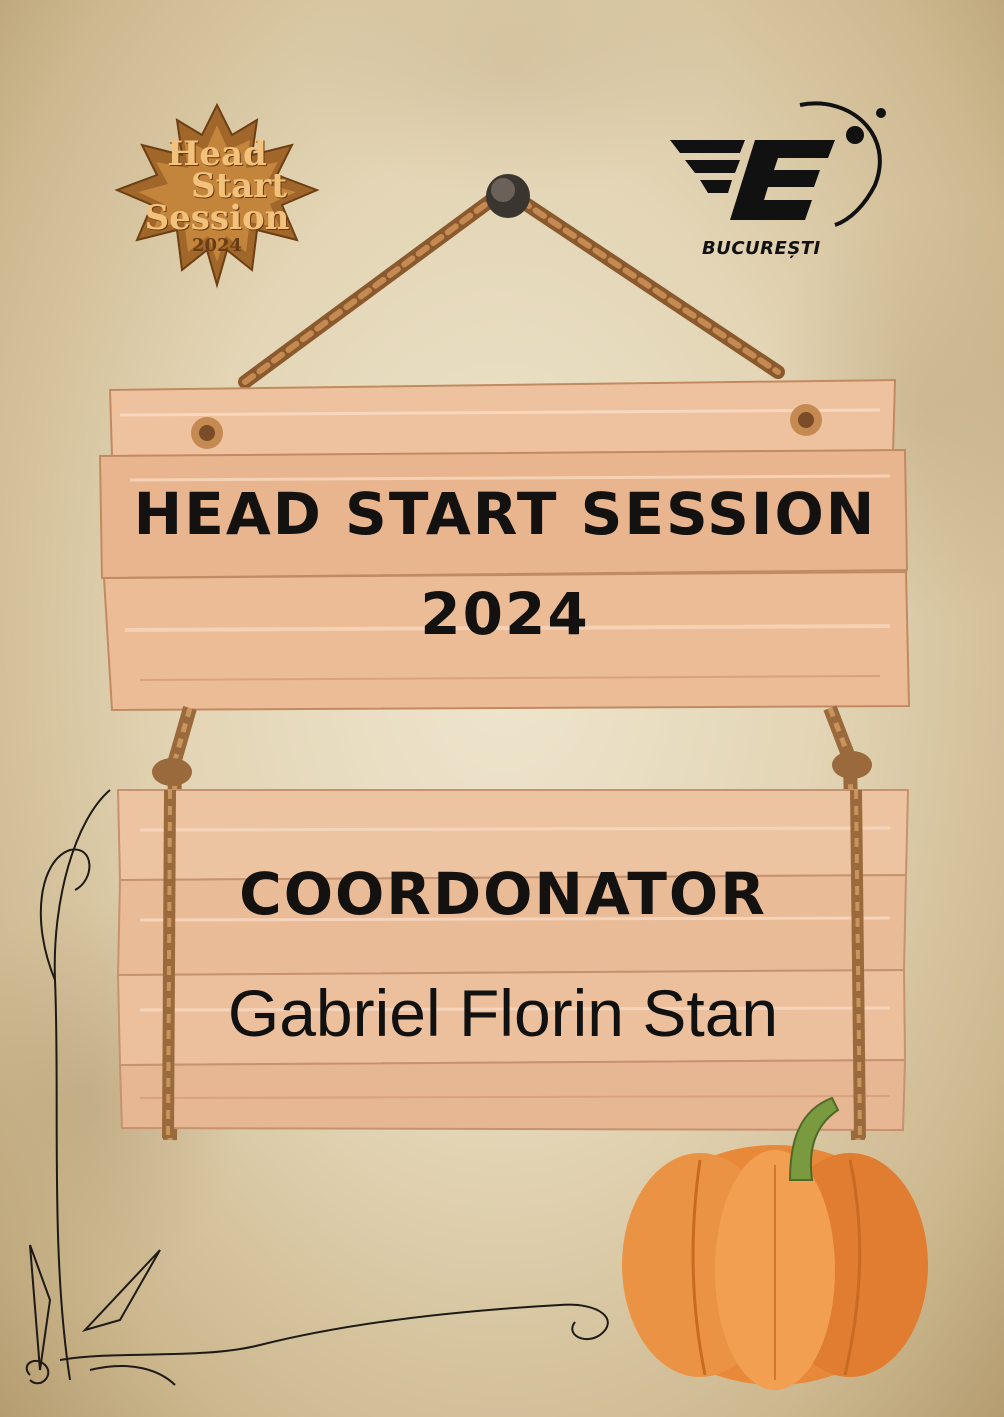  Describe the element at coordinates (775, 1243) in the screenshot. I see `pumpkin-illustration` at that location.